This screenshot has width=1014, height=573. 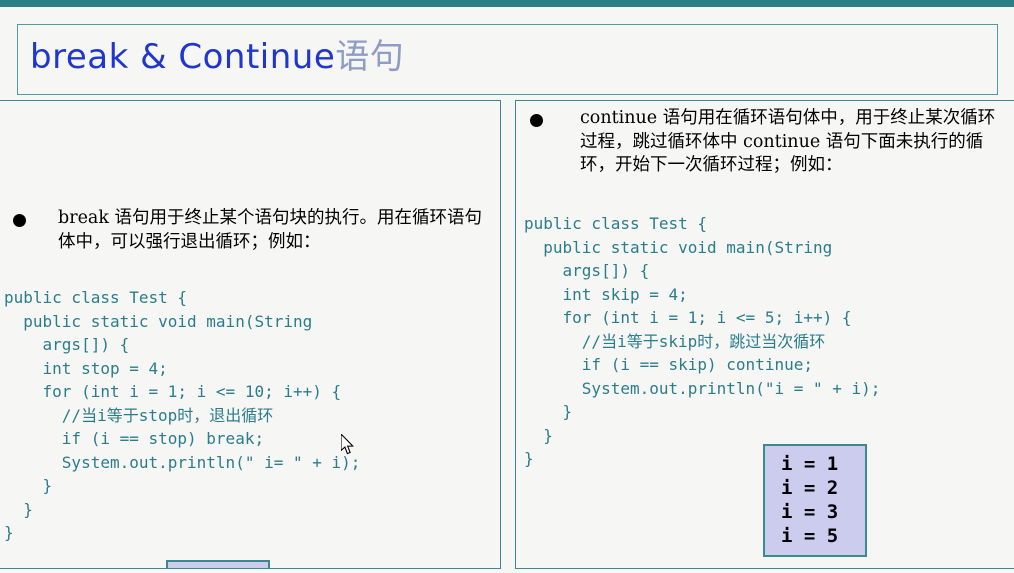 What do you see at coordinates (218, 564) in the screenshot?
I see `break-output-box: i = 1 i = 2 i = 3` at bounding box center [218, 564].